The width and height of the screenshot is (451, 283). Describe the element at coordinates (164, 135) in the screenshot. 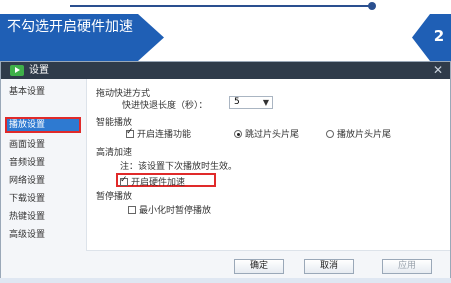

I see `continue-play-label: 开启连播功能` at that location.